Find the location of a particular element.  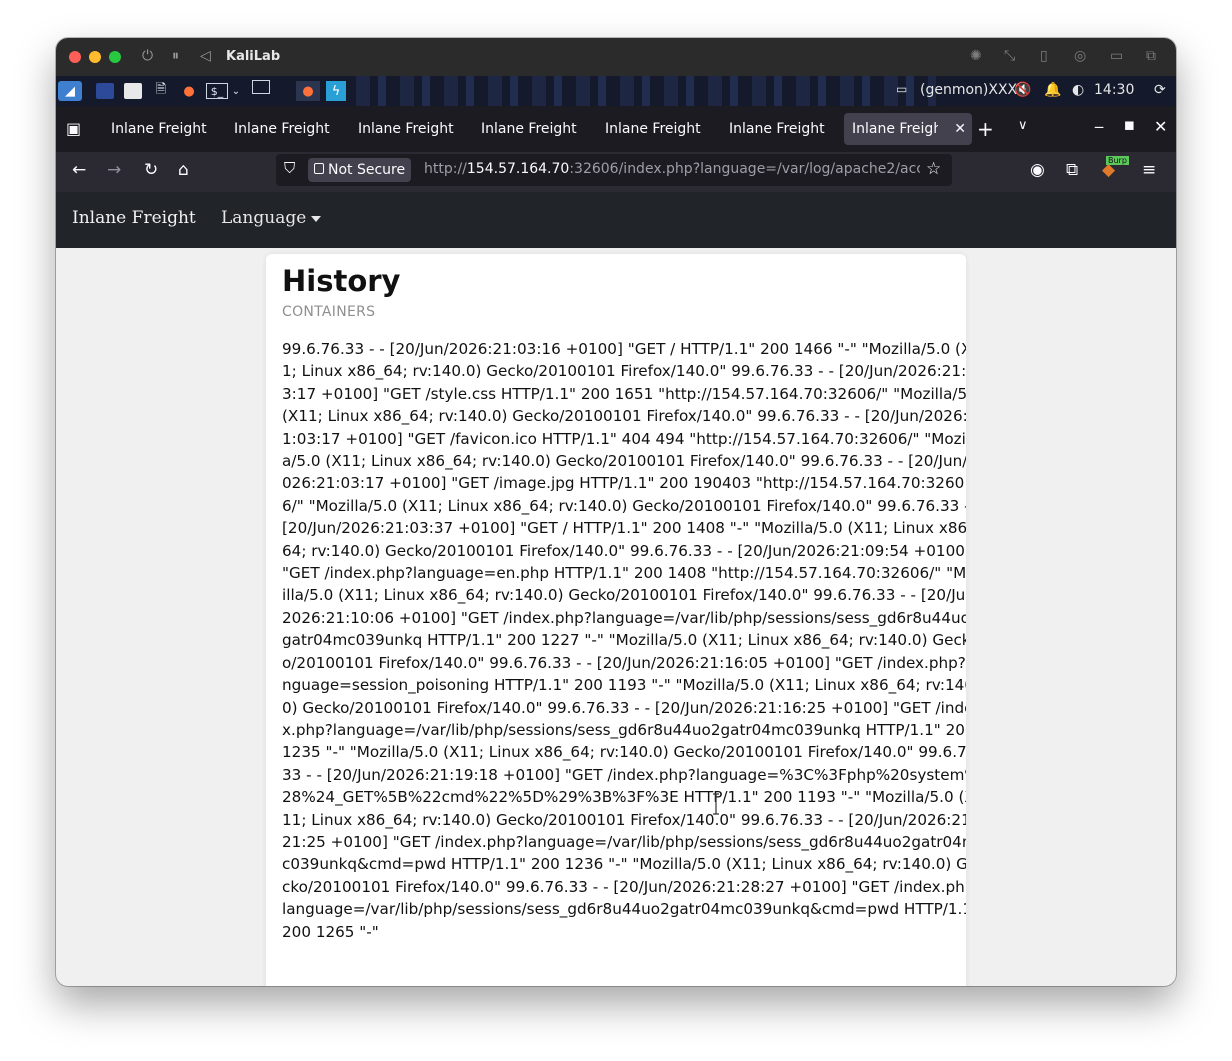

power-manager-icon: ◐ is located at coordinates (1078, 90).